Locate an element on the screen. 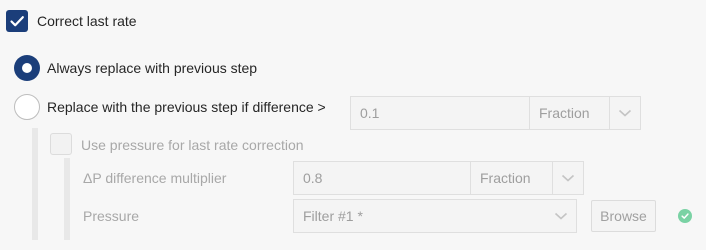 Image resolution: width=706 pixels, height=250 pixels. indent-bar-outer is located at coordinates (35, 184).